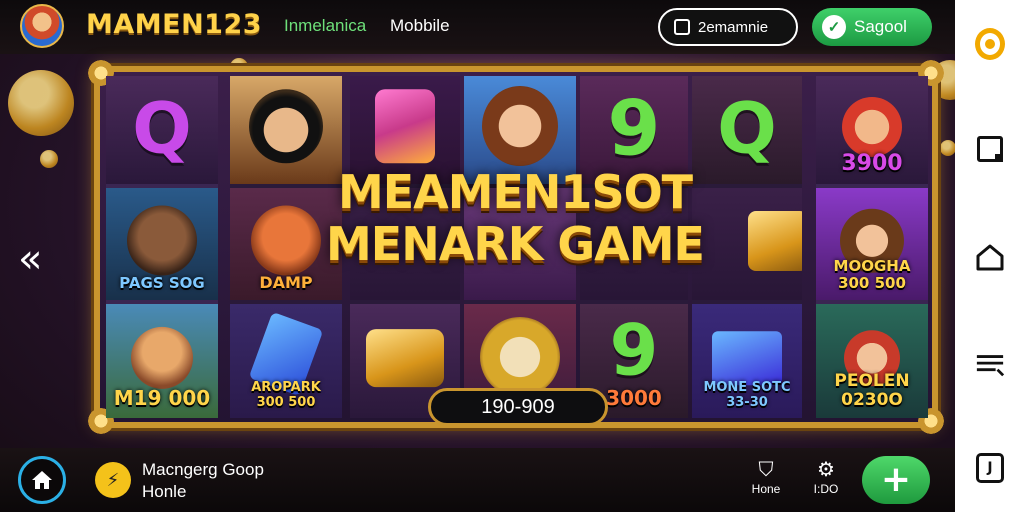 Image resolution: width=1024 pixels, height=512 pixels. Describe the element at coordinates (325, 26) in the screenshot. I see `nav-link-1: Inmelanica` at that location.